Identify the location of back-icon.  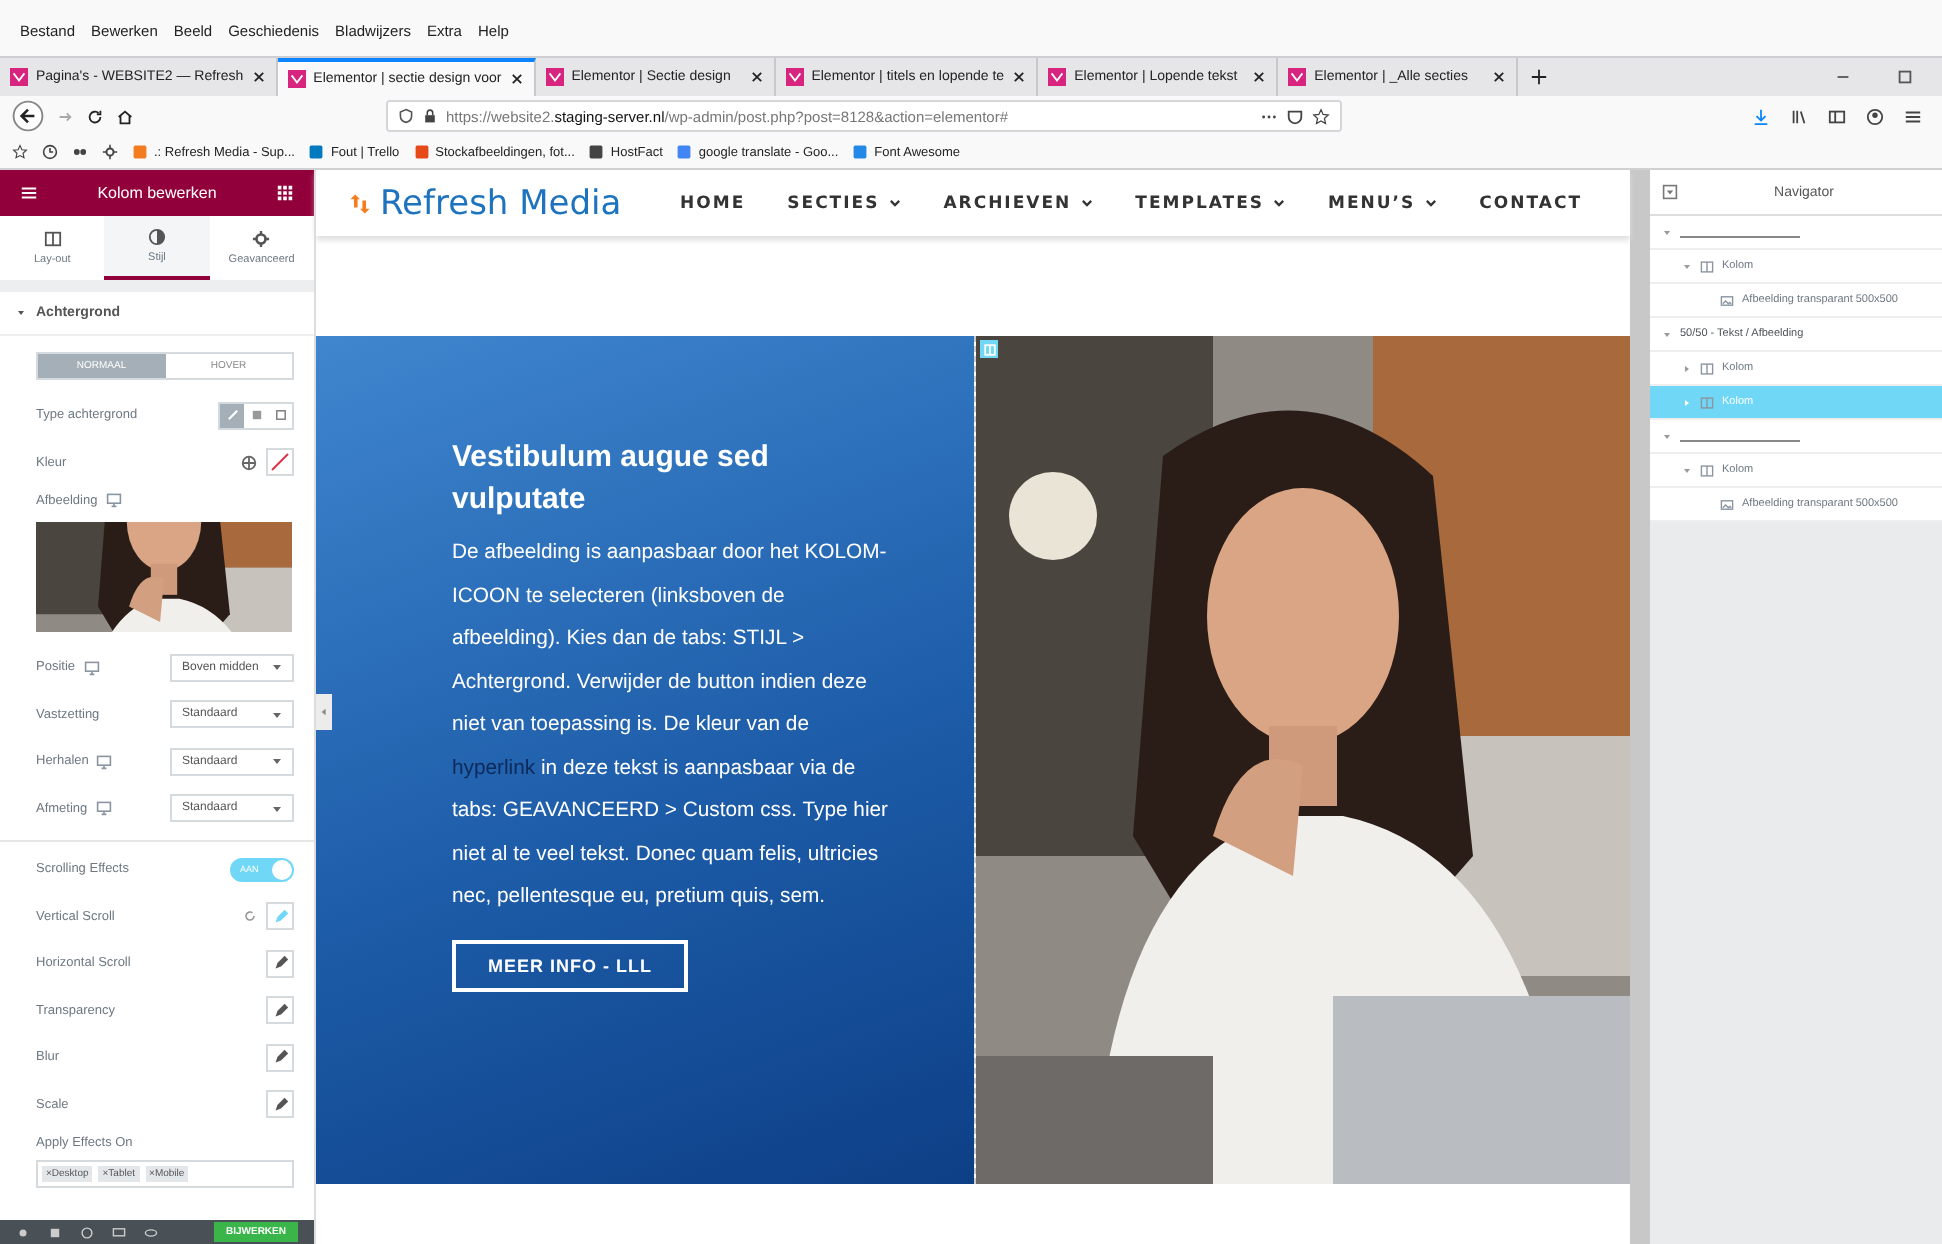
(28, 116).